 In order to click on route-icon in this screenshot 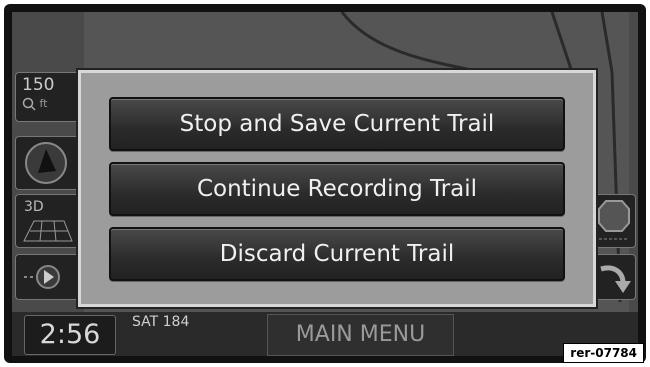, I will do `click(42, 277)`.